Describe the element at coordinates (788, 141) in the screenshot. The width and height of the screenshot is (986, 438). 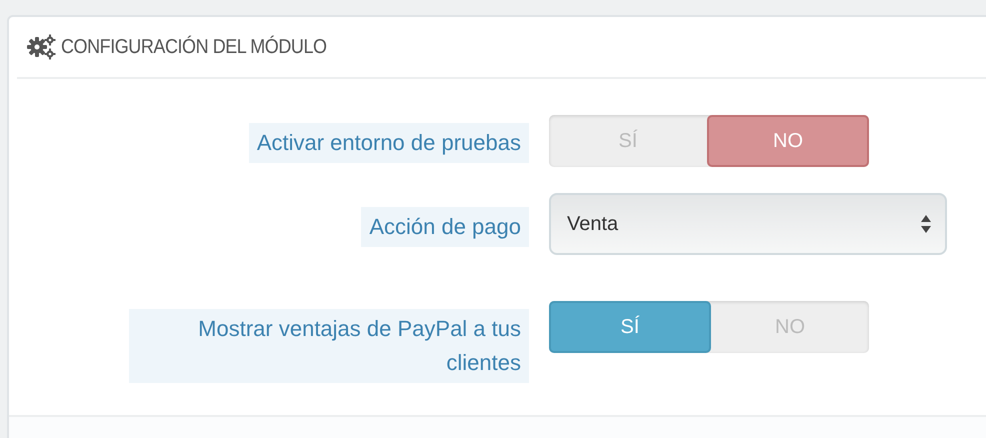
I see `no-option: NO` at that location.